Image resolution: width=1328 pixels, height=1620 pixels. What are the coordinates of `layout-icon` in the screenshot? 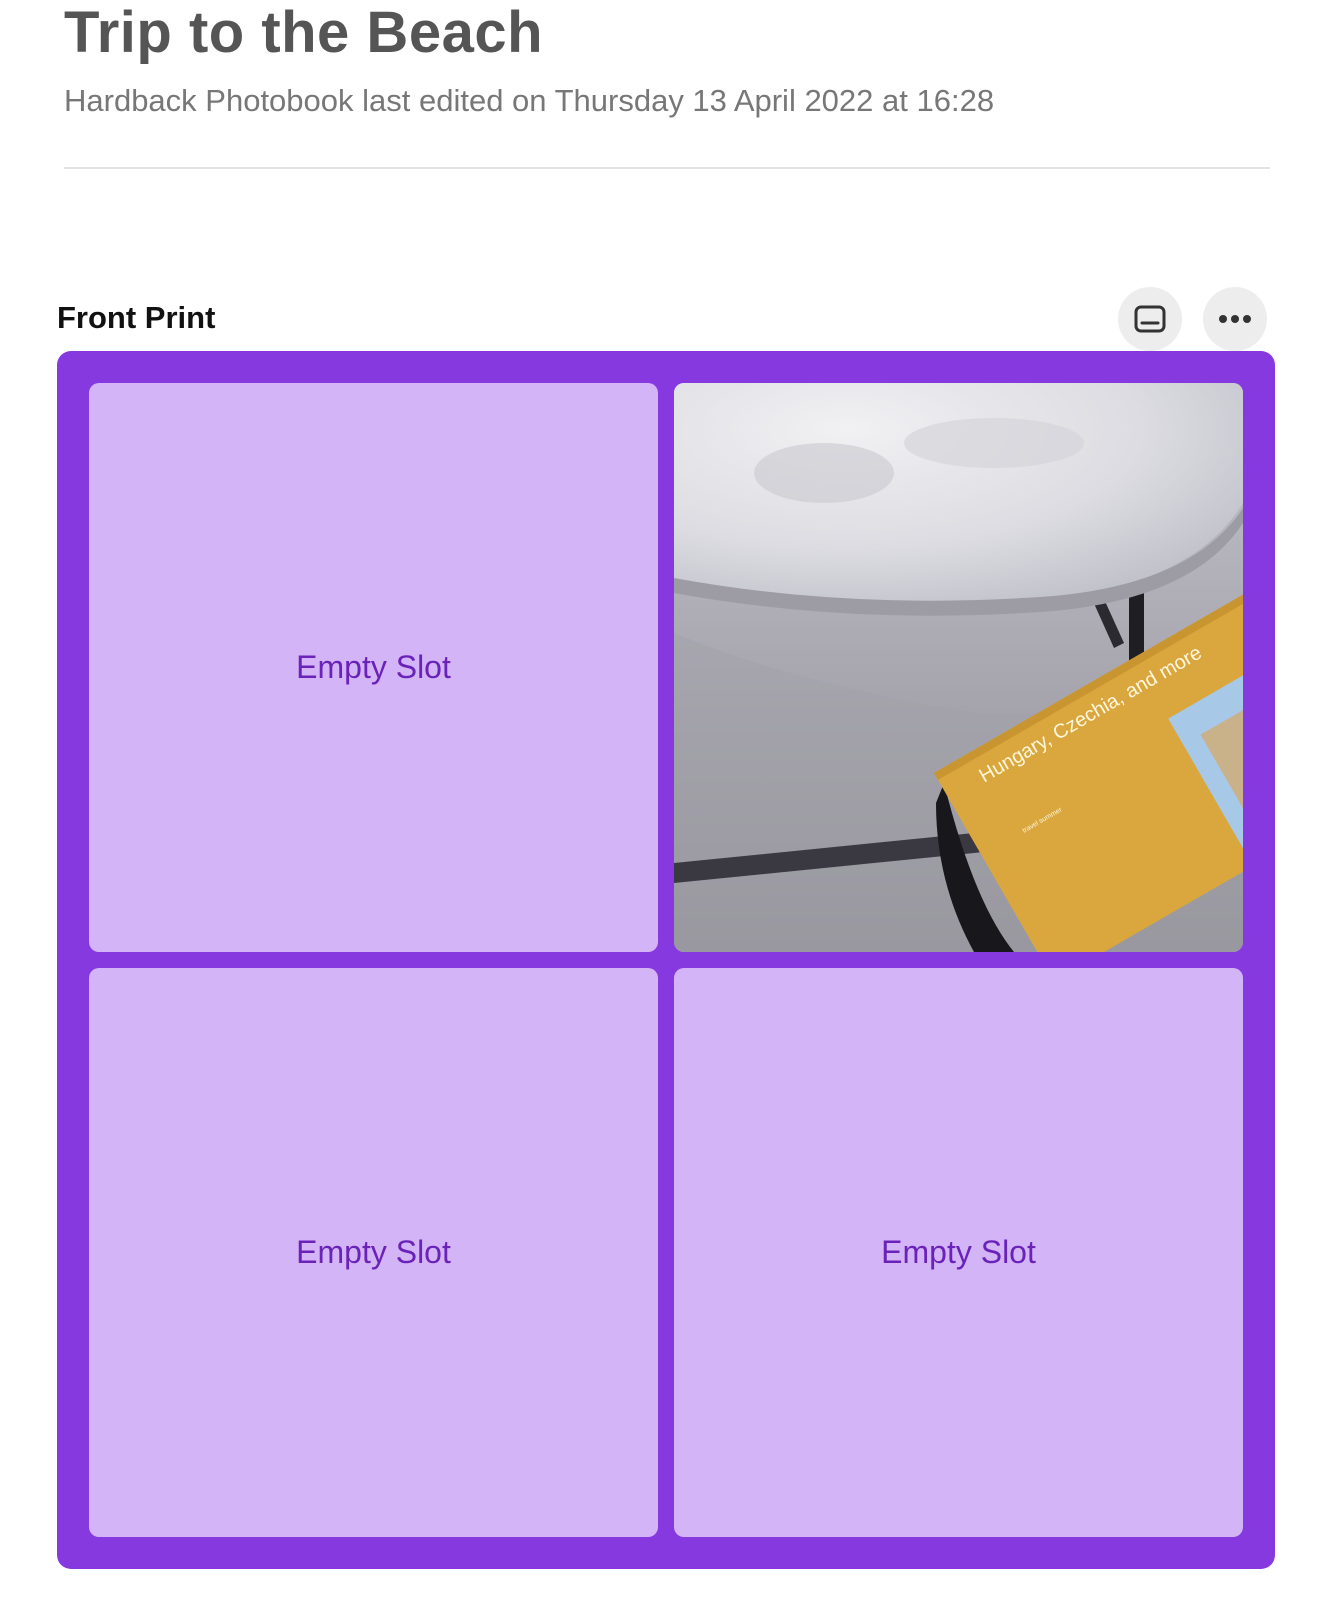 It's located at (1150, 319).